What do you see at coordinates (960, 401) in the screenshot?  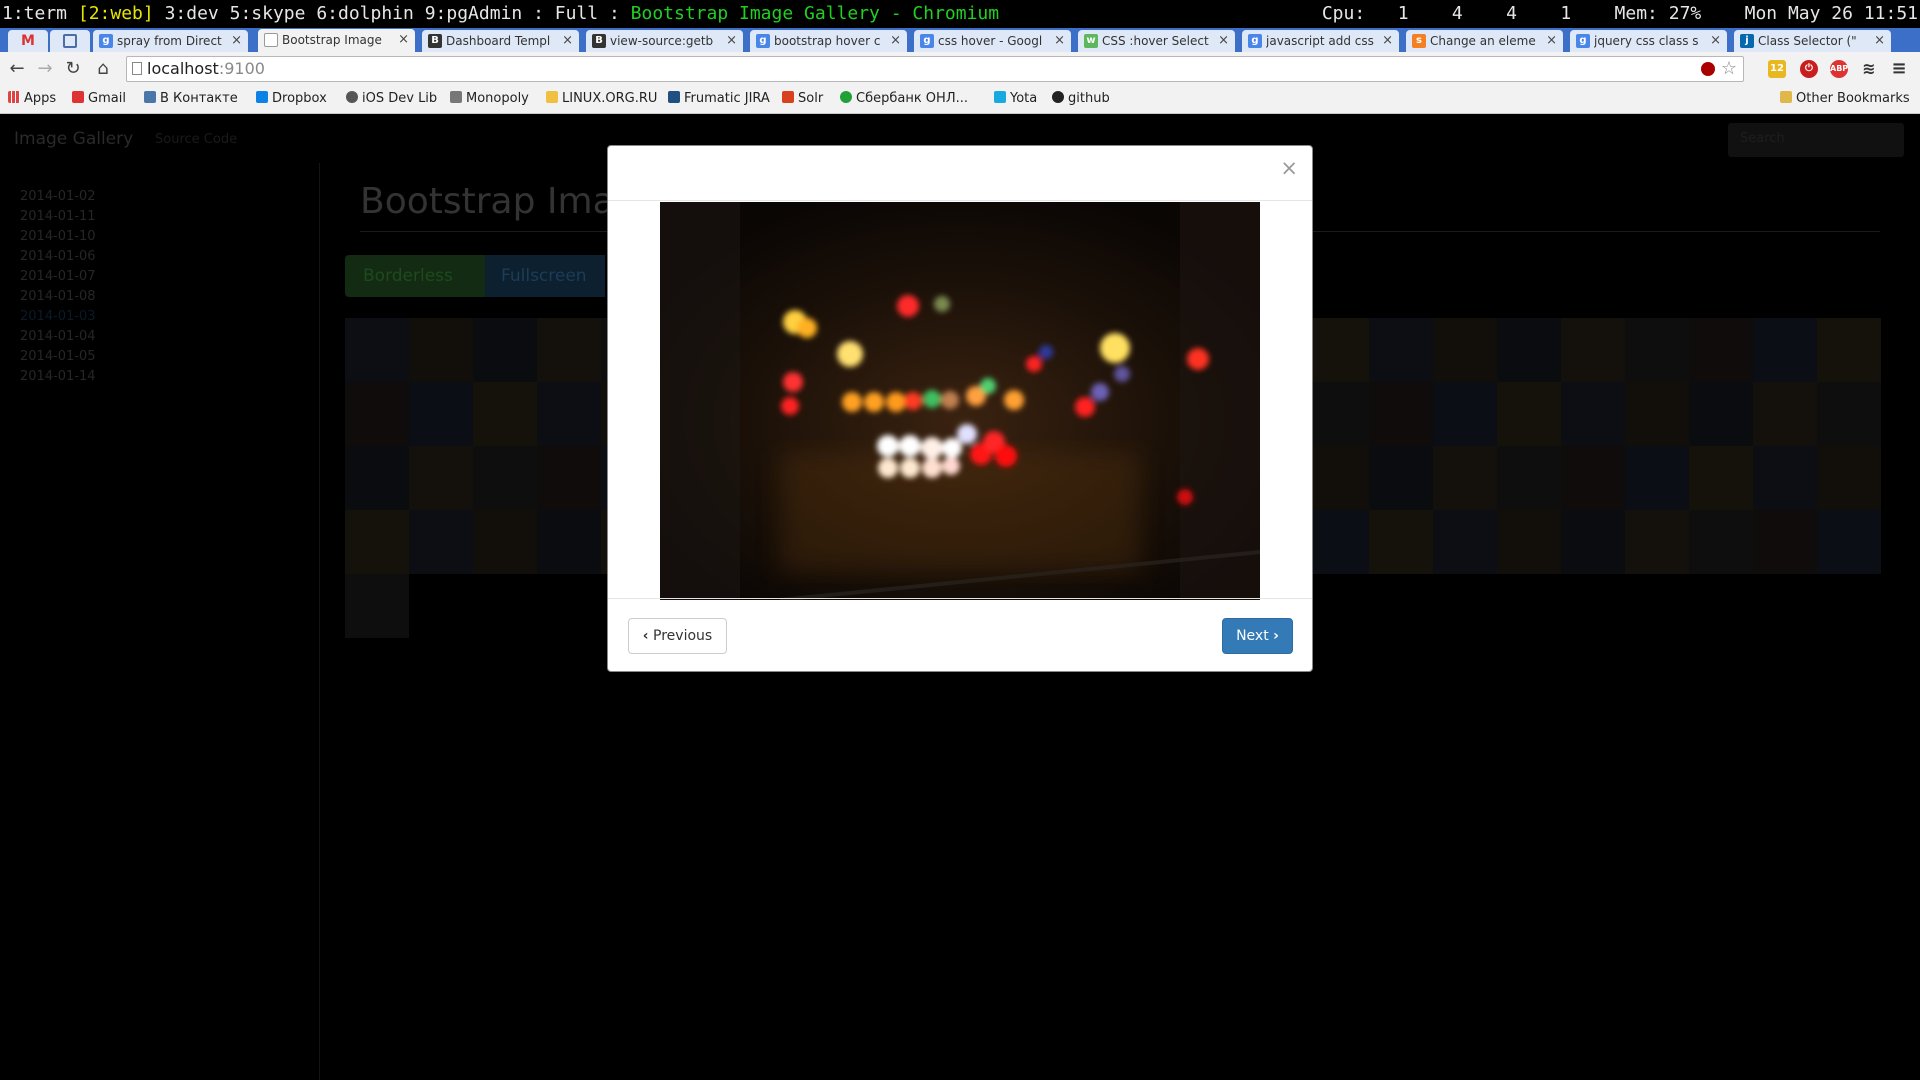 I see `gallery-image` at bounding box center [960, 401].